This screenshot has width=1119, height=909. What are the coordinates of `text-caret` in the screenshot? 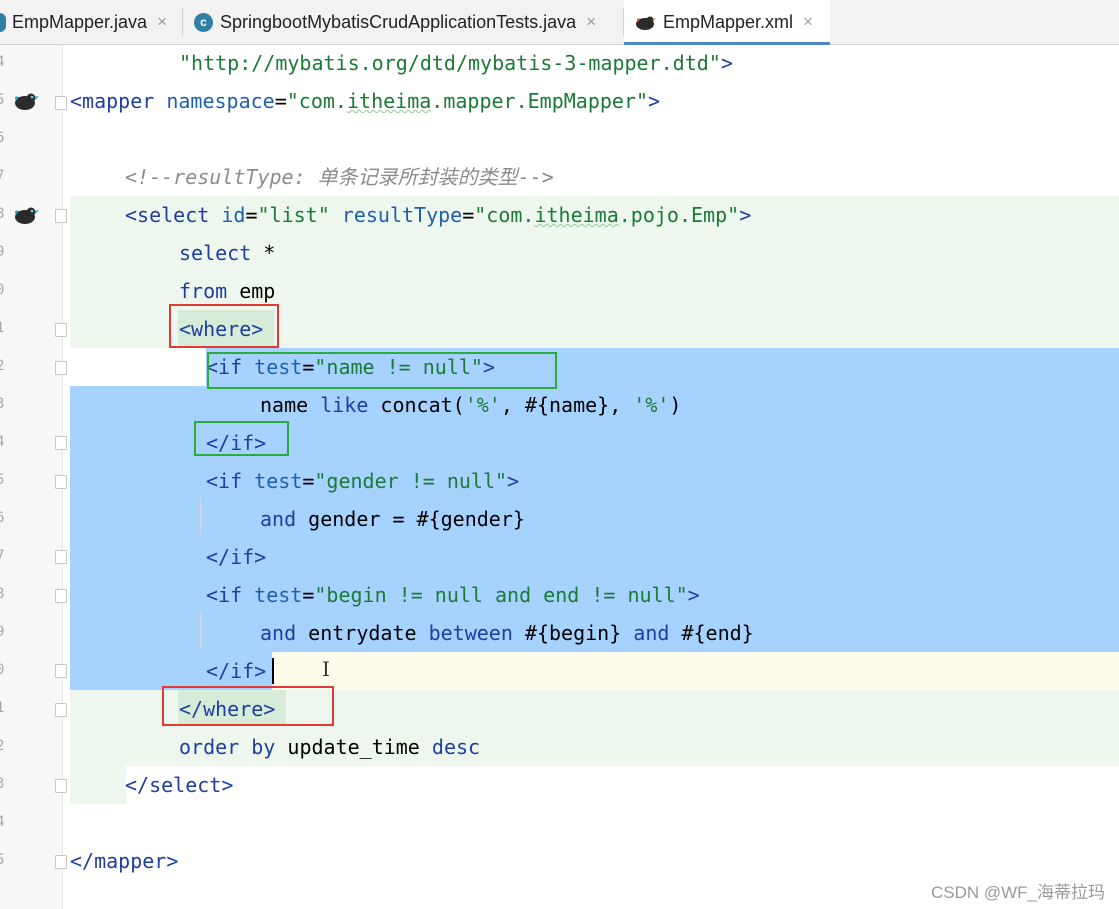 It's located at (273, 671).